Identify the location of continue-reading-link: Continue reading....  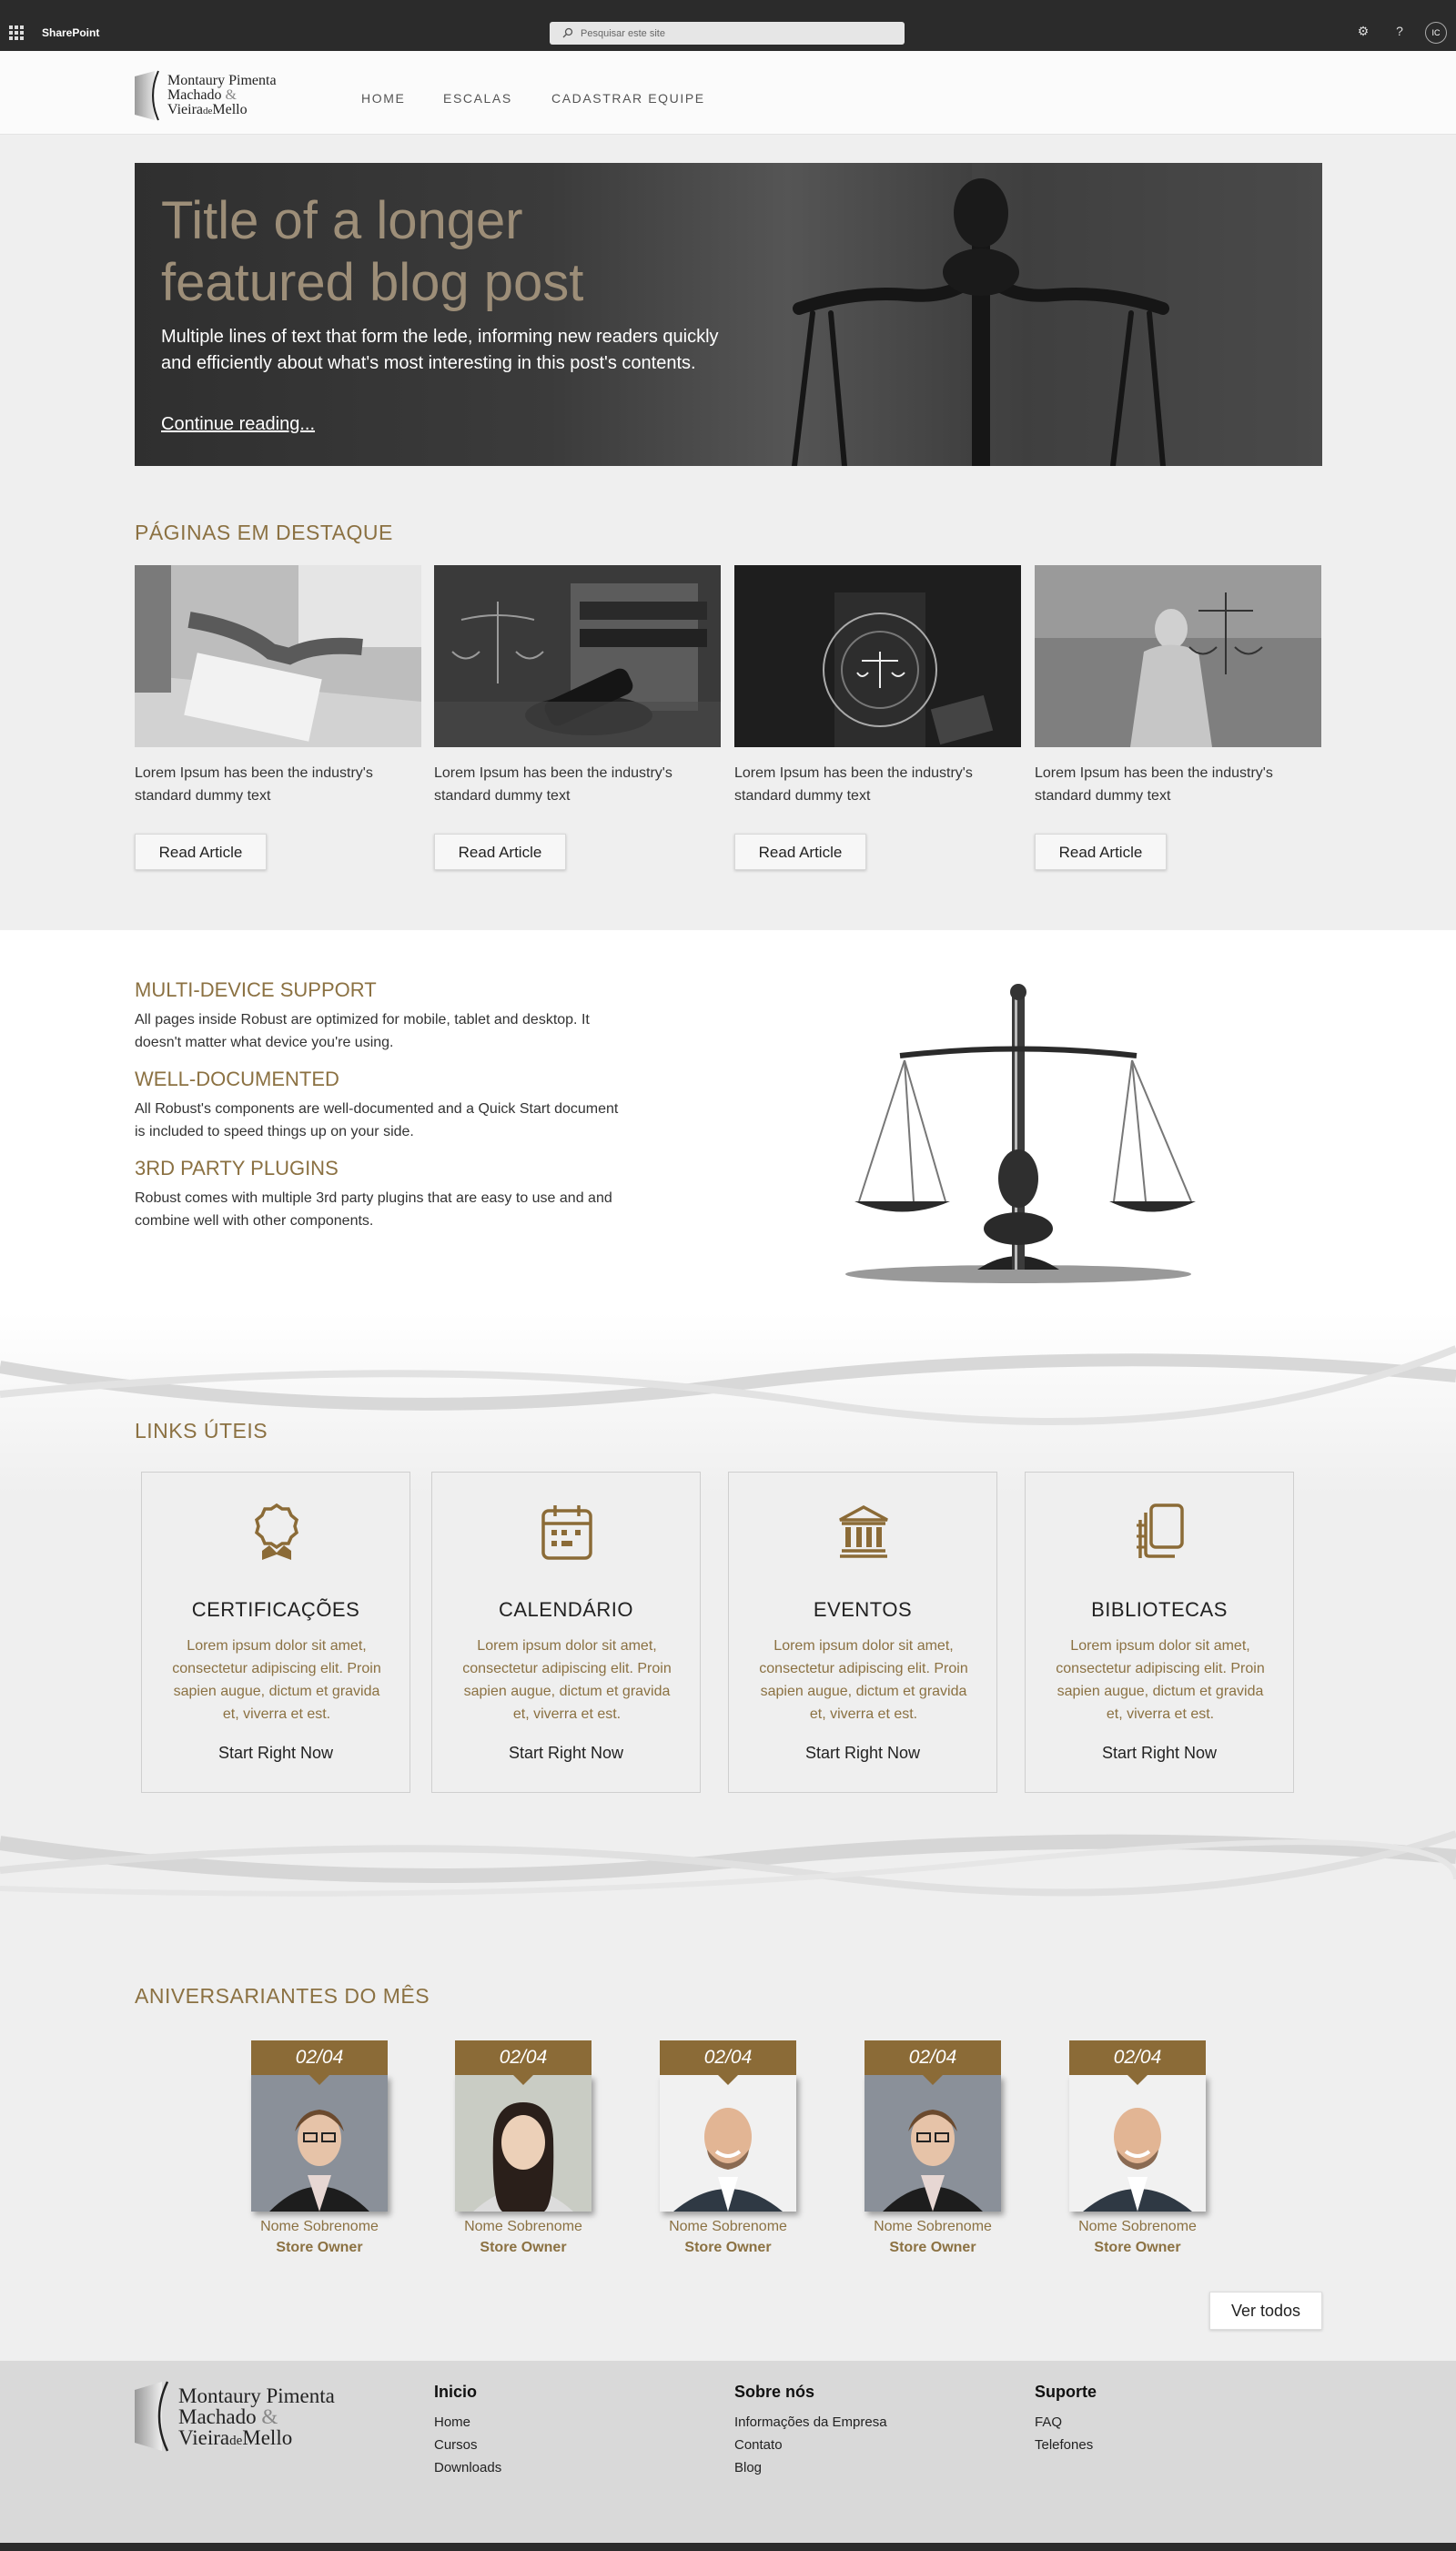
(238, 424).